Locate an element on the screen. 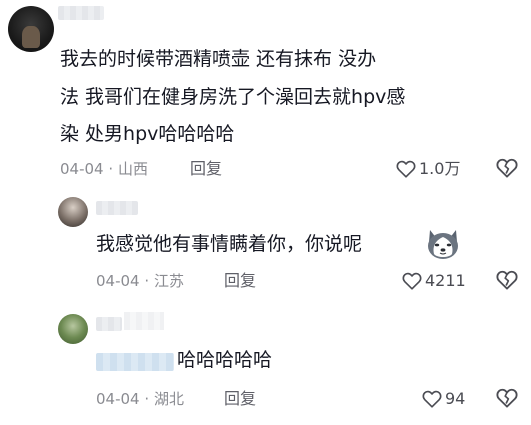 Image resolution: width=531 pixels, height=425 pixels. mention-obscured is located at coordinates (135, 362).